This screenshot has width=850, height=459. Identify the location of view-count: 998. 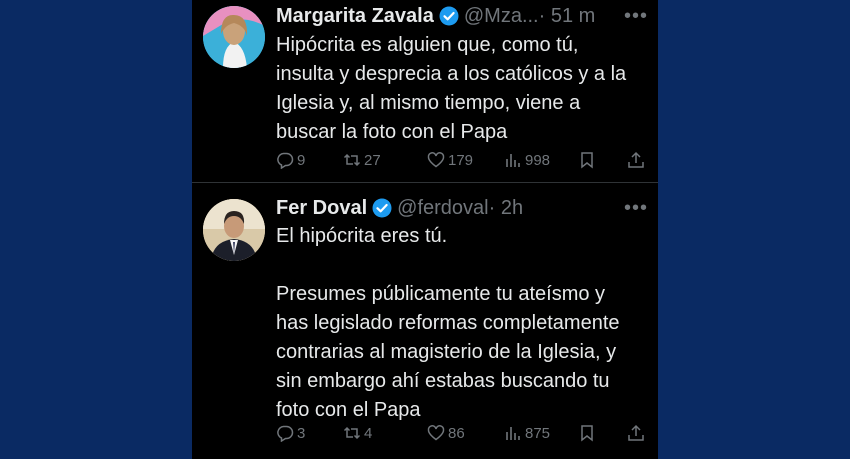
(538, 160).